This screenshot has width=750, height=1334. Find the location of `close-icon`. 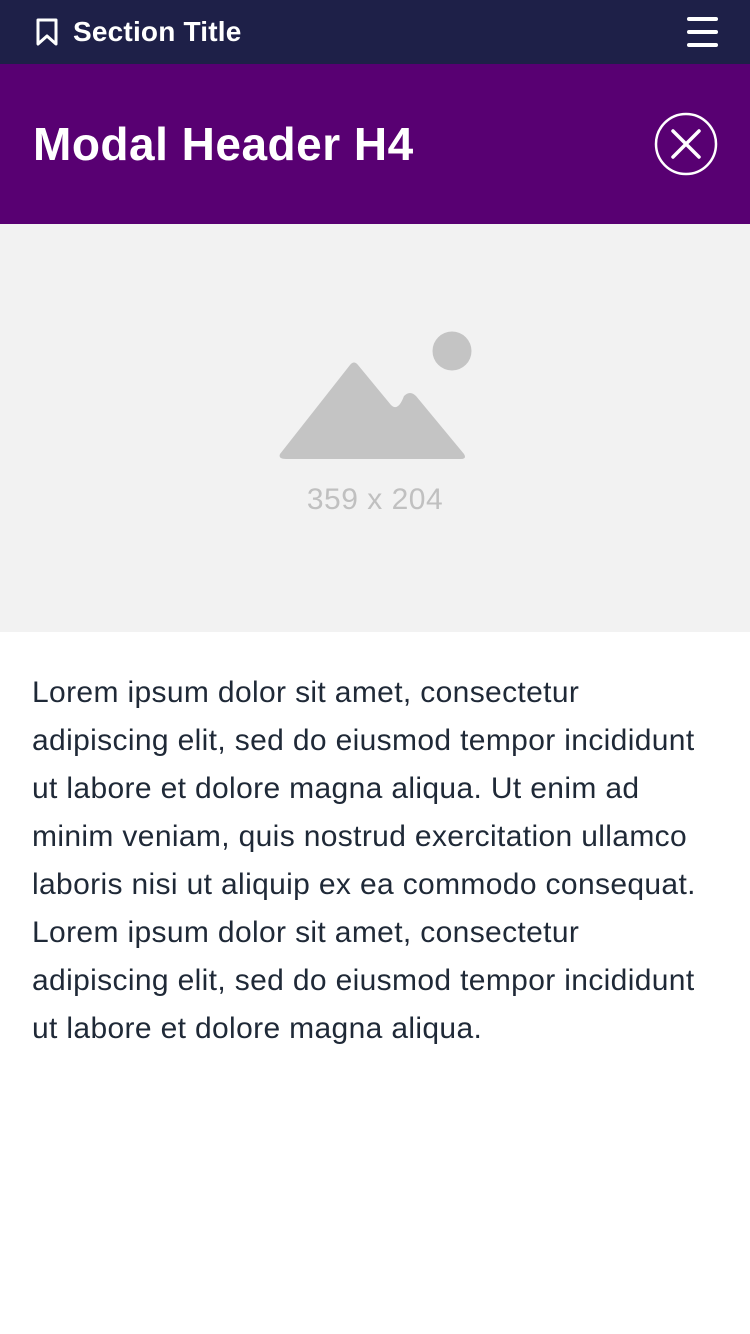

close-icon is located at coordinates (686, 144).